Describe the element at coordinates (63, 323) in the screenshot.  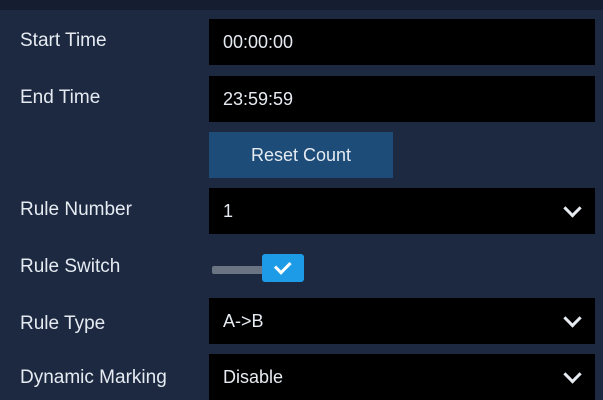
I see `rule-type-label: Rule Type` at that location.